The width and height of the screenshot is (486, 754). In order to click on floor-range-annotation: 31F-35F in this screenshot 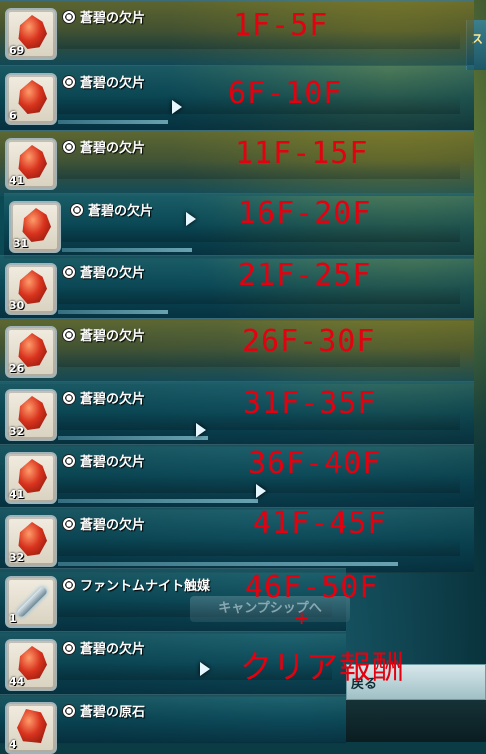, I will do `click(310, 403)`.